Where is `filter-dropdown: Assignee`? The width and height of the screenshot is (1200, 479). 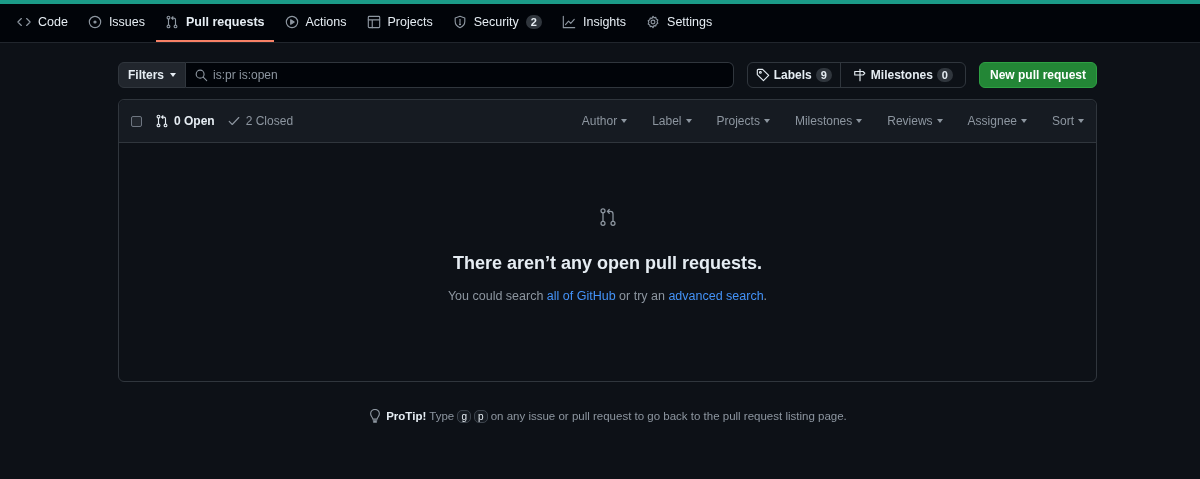
filter-dropdown: Assignee is located at coordinates (997, 121).